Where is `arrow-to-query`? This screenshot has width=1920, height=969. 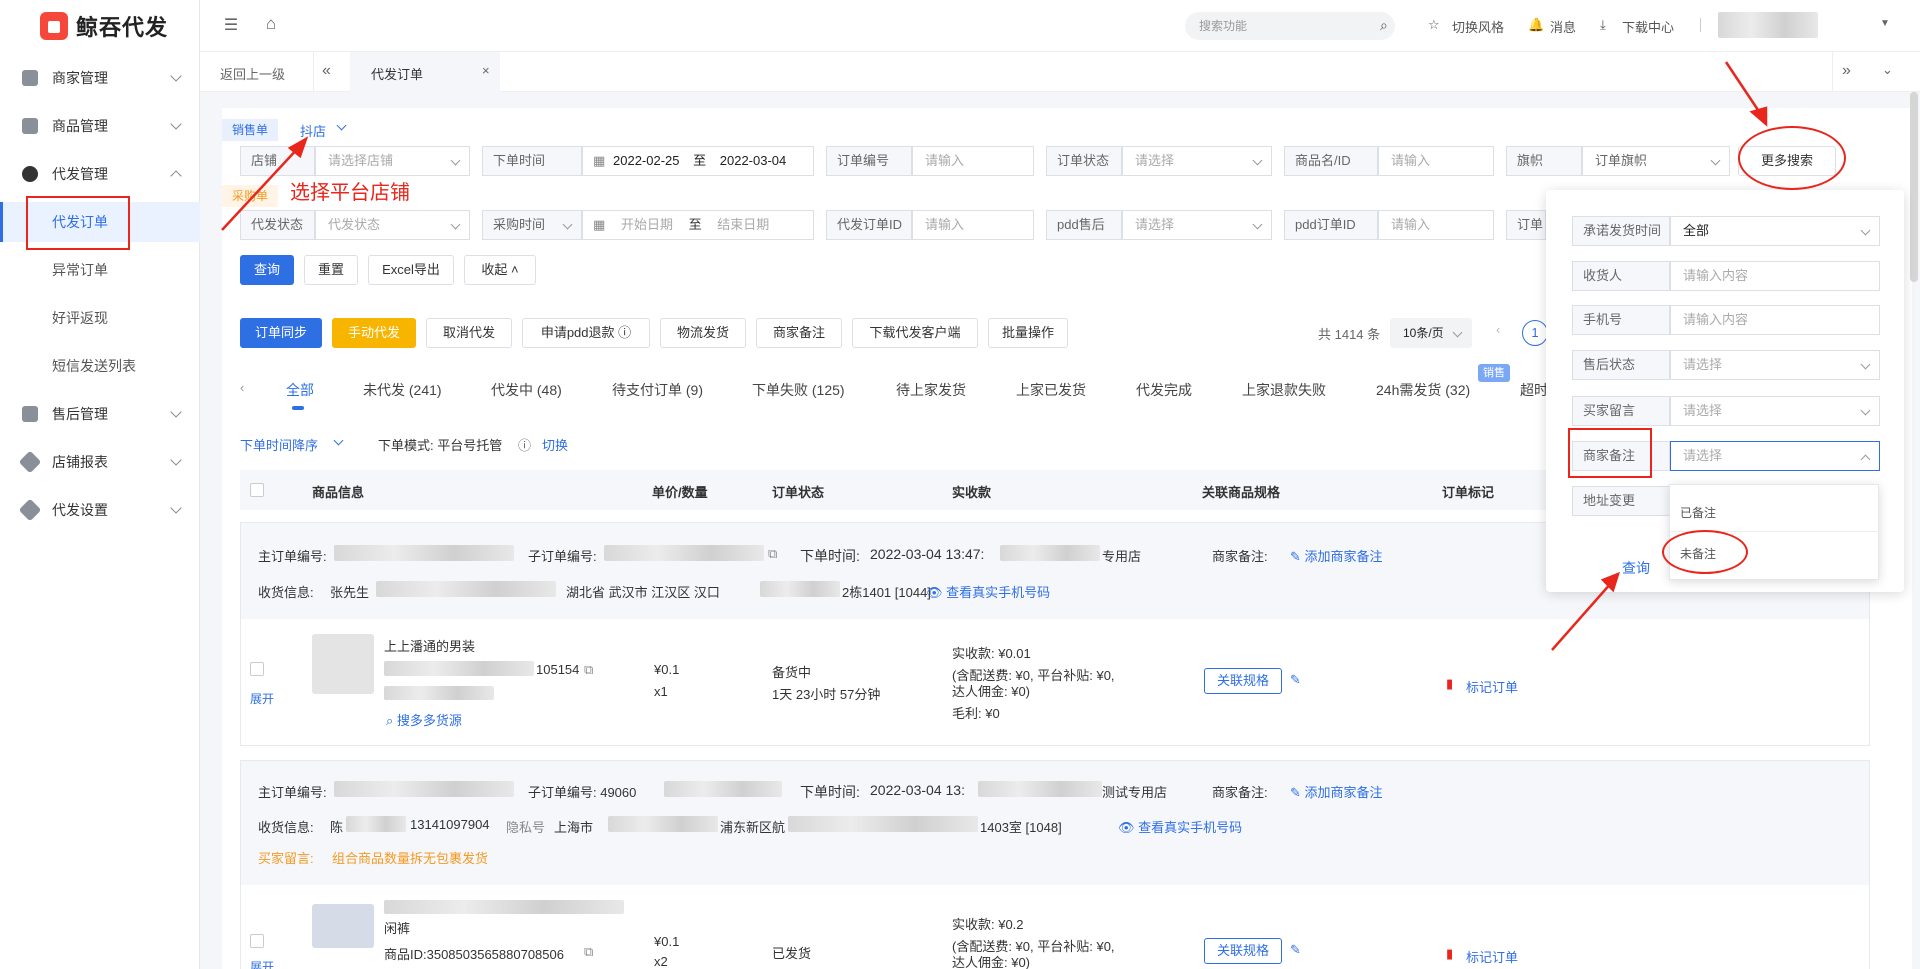
arrow-to-query is located at coordinates (1582, 616).